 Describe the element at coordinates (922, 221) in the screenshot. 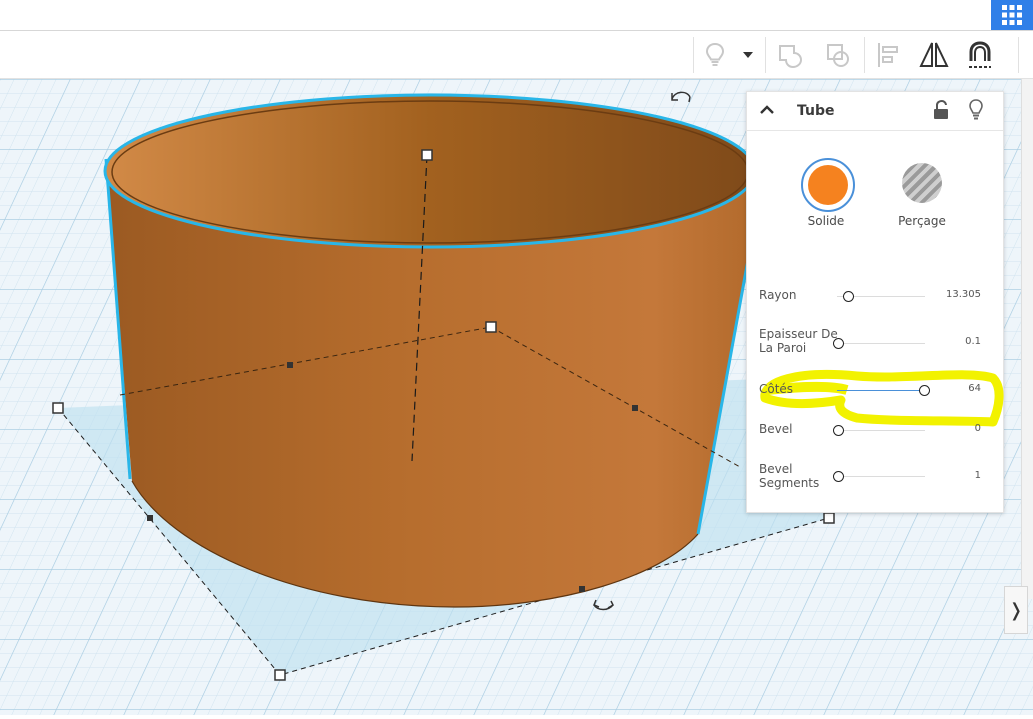

I see `hole-label: Perçage` at that location.